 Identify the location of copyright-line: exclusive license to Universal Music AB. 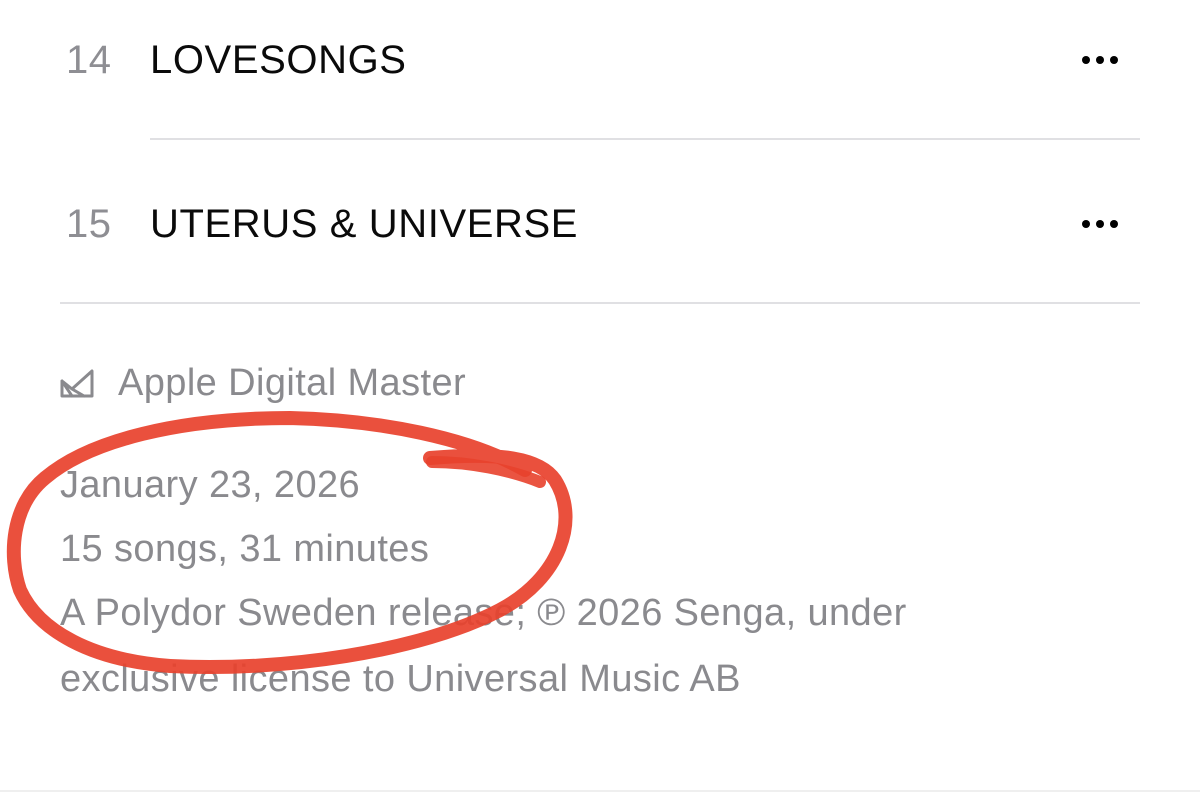
(400, 679).